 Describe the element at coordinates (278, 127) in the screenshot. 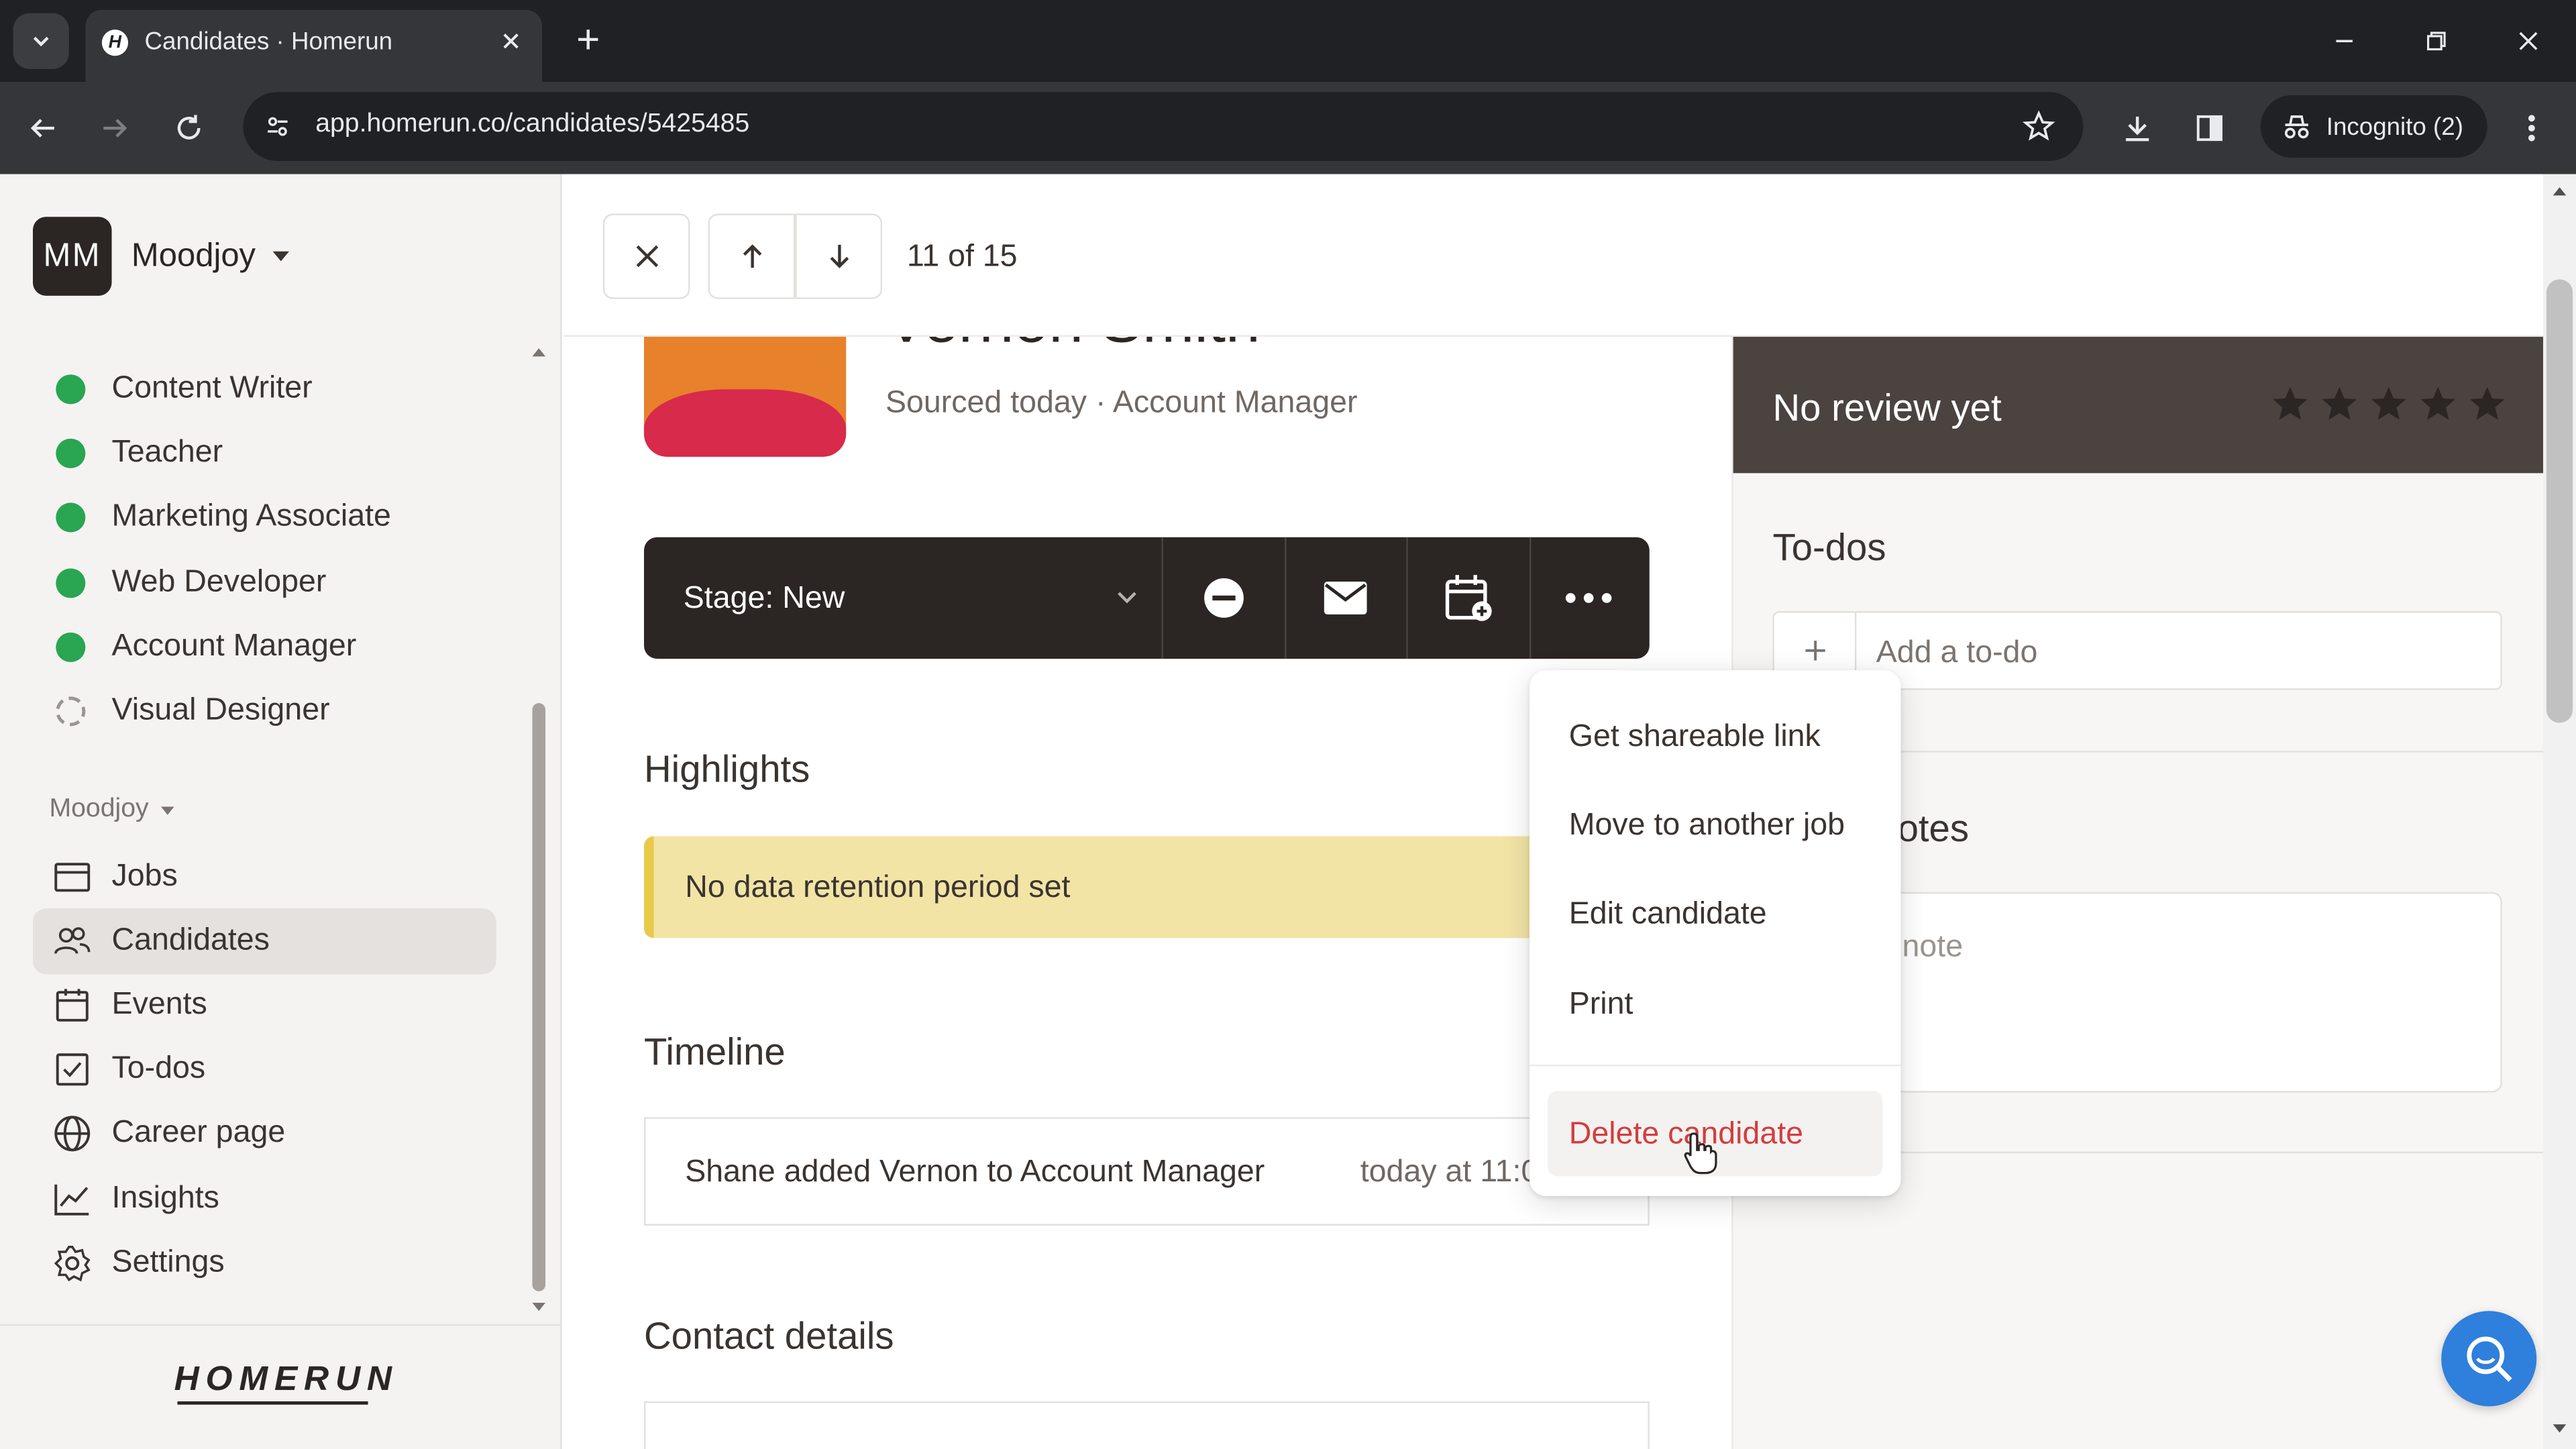

I see `site-info-button` at that location.